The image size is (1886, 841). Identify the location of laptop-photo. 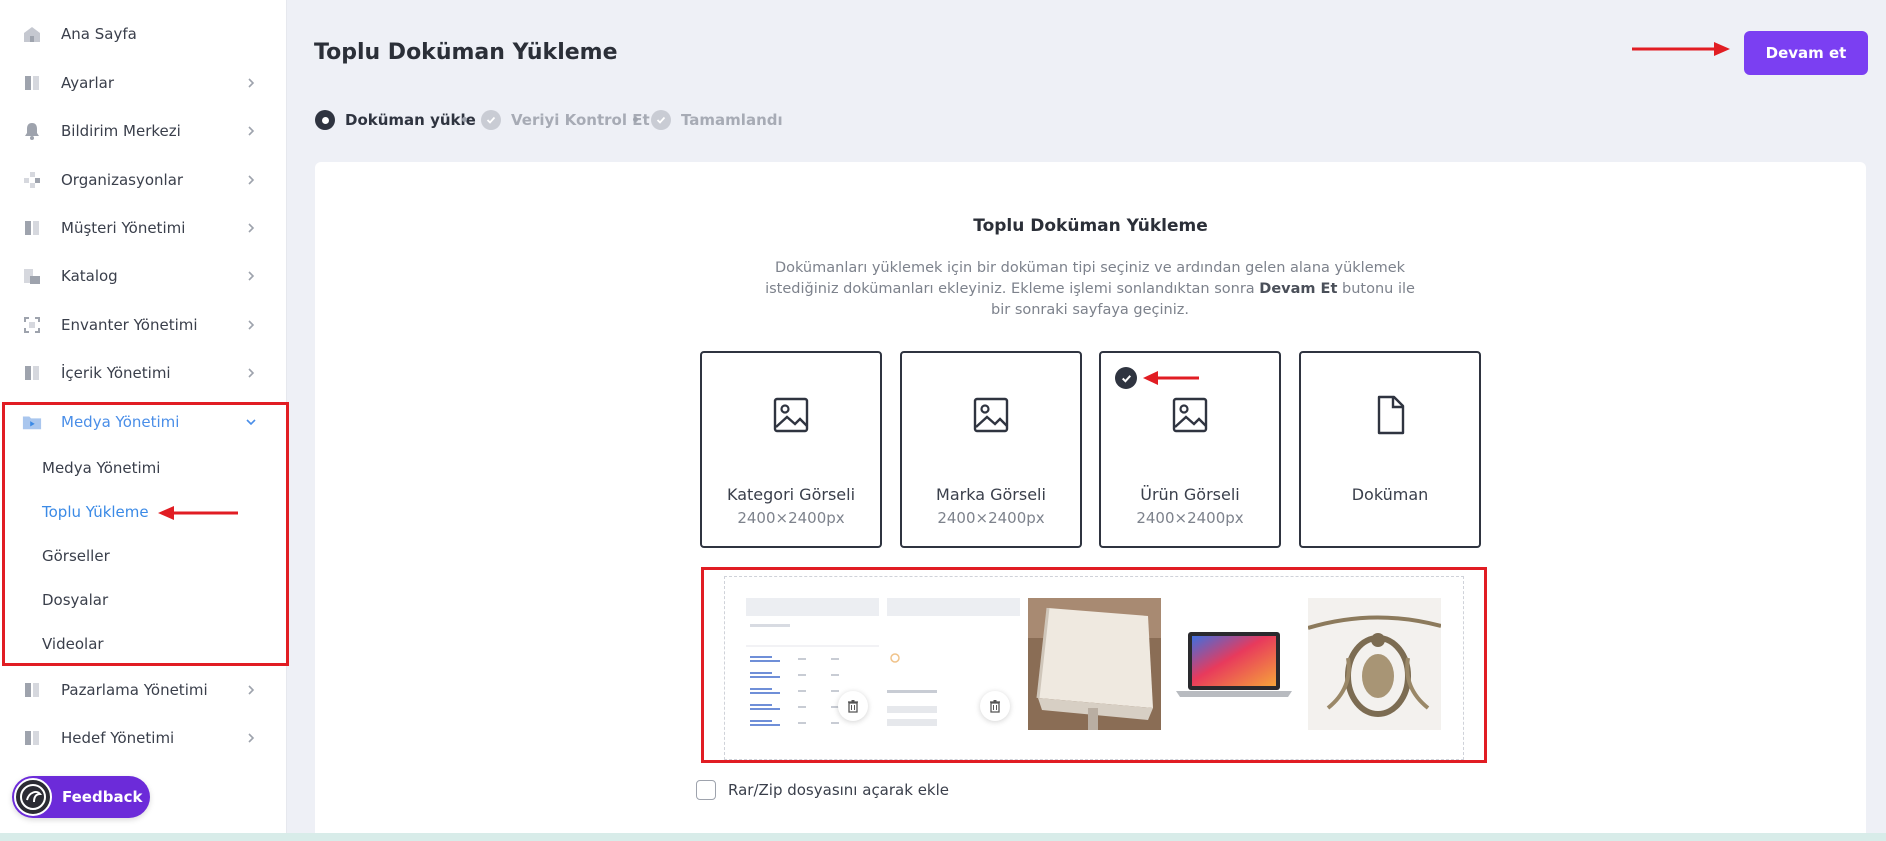
(1234, 664).